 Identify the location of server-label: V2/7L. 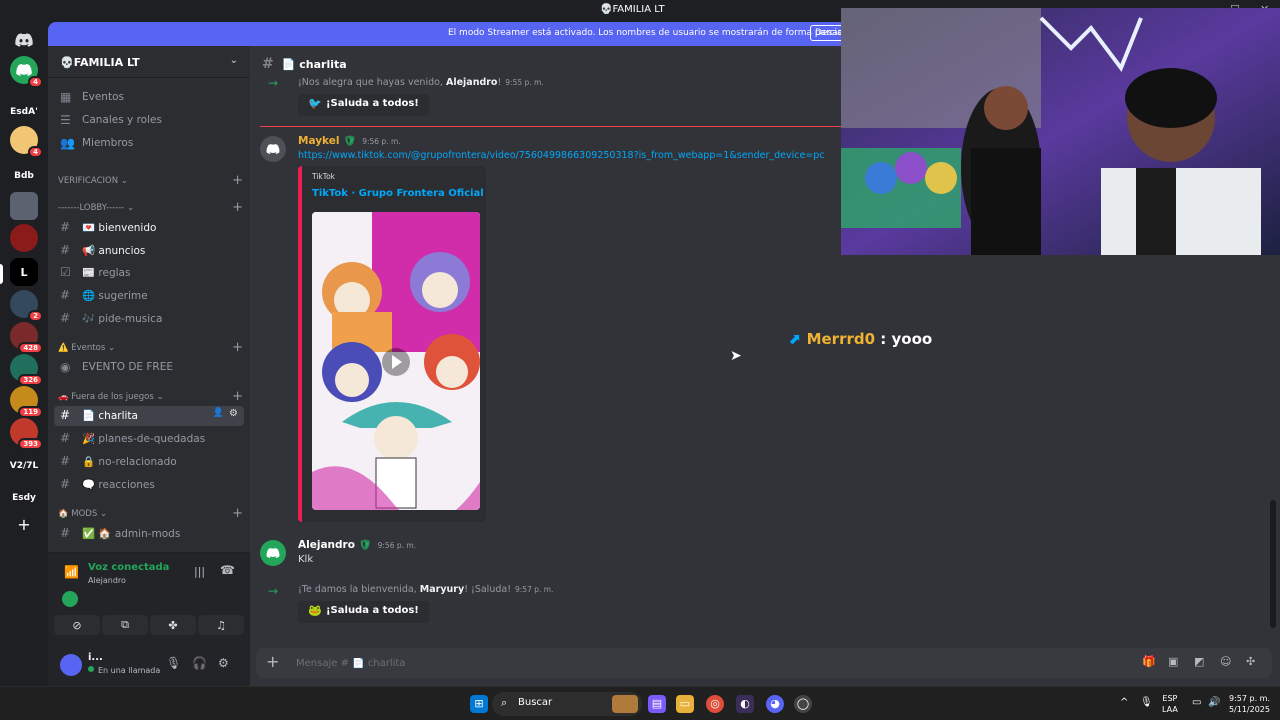
(24, 466).